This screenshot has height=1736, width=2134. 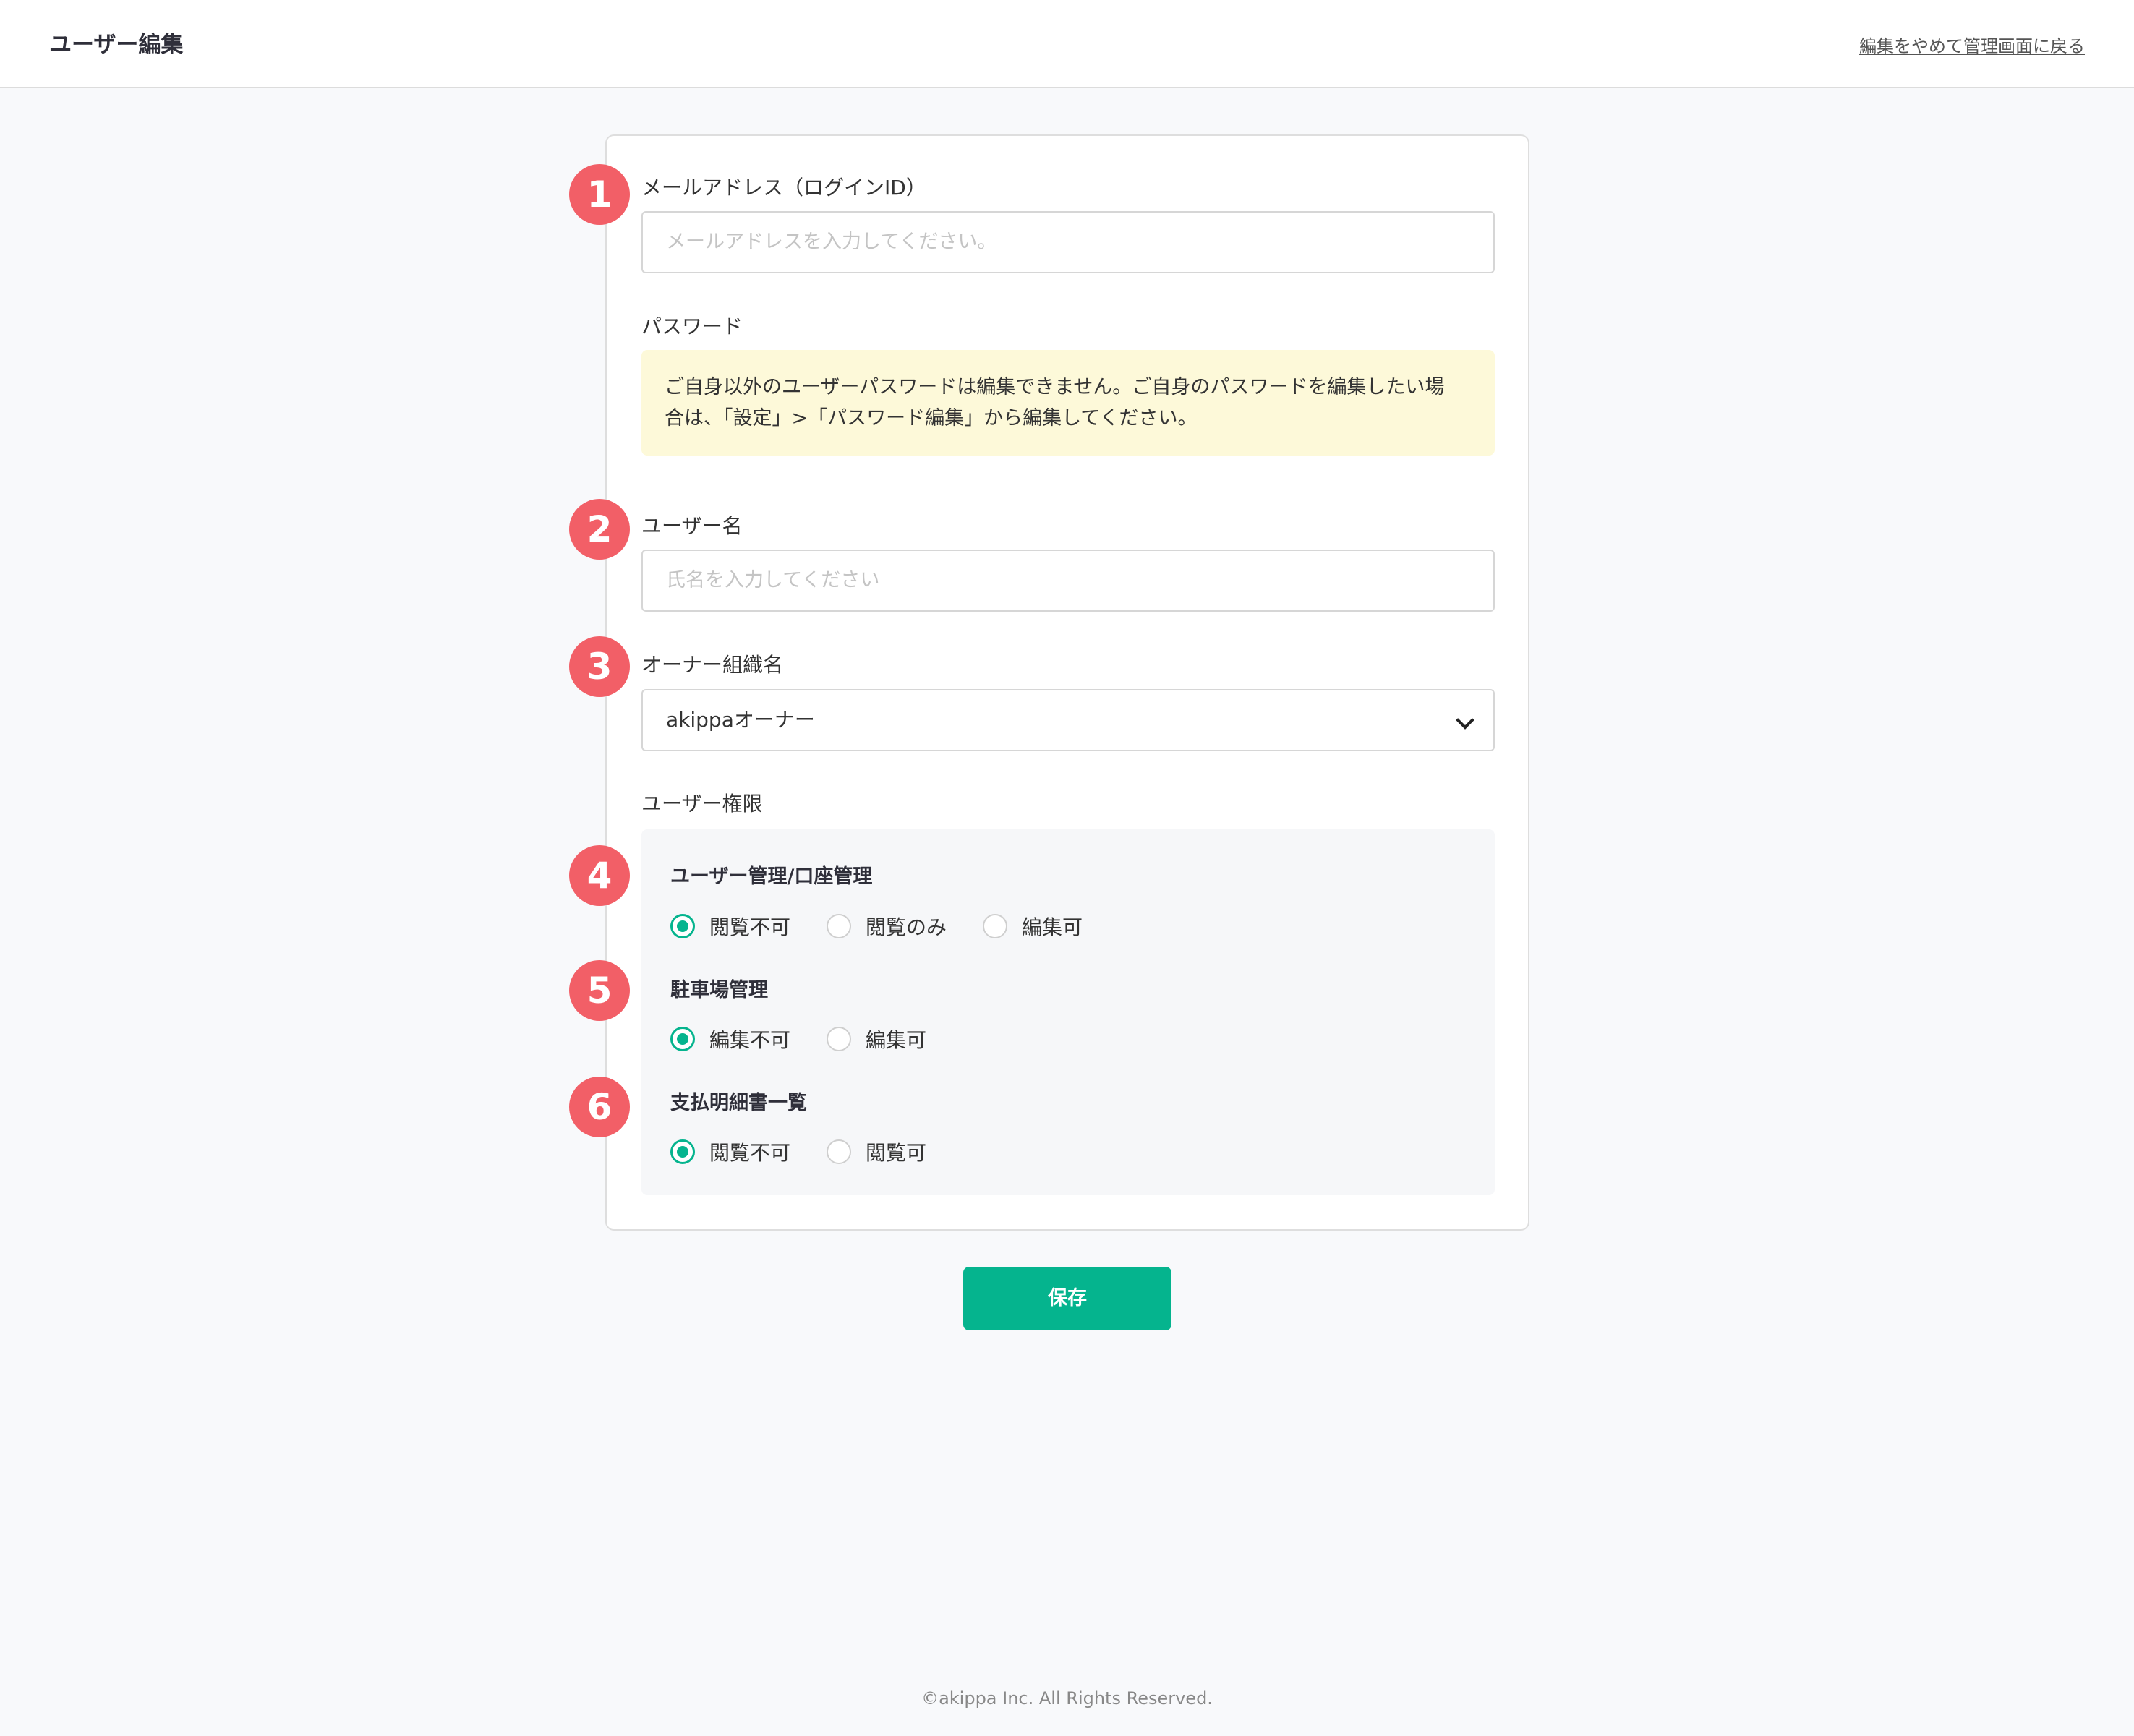 I want to click on radio-label: 編集不可, so click(x=750, y=1040).